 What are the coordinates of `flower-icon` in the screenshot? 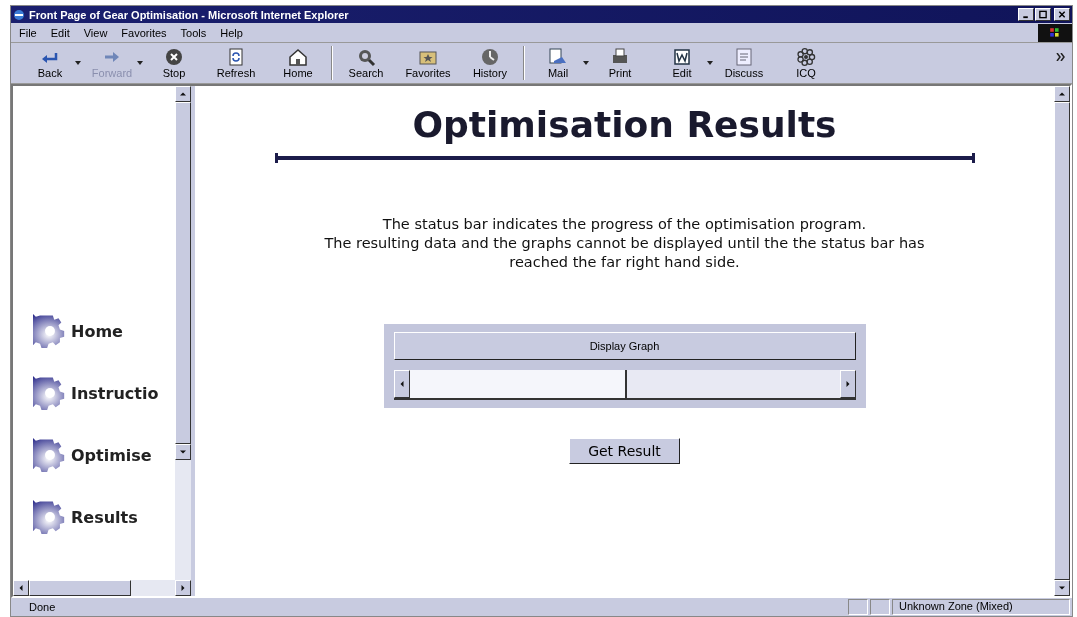 It's located at (806, 57).